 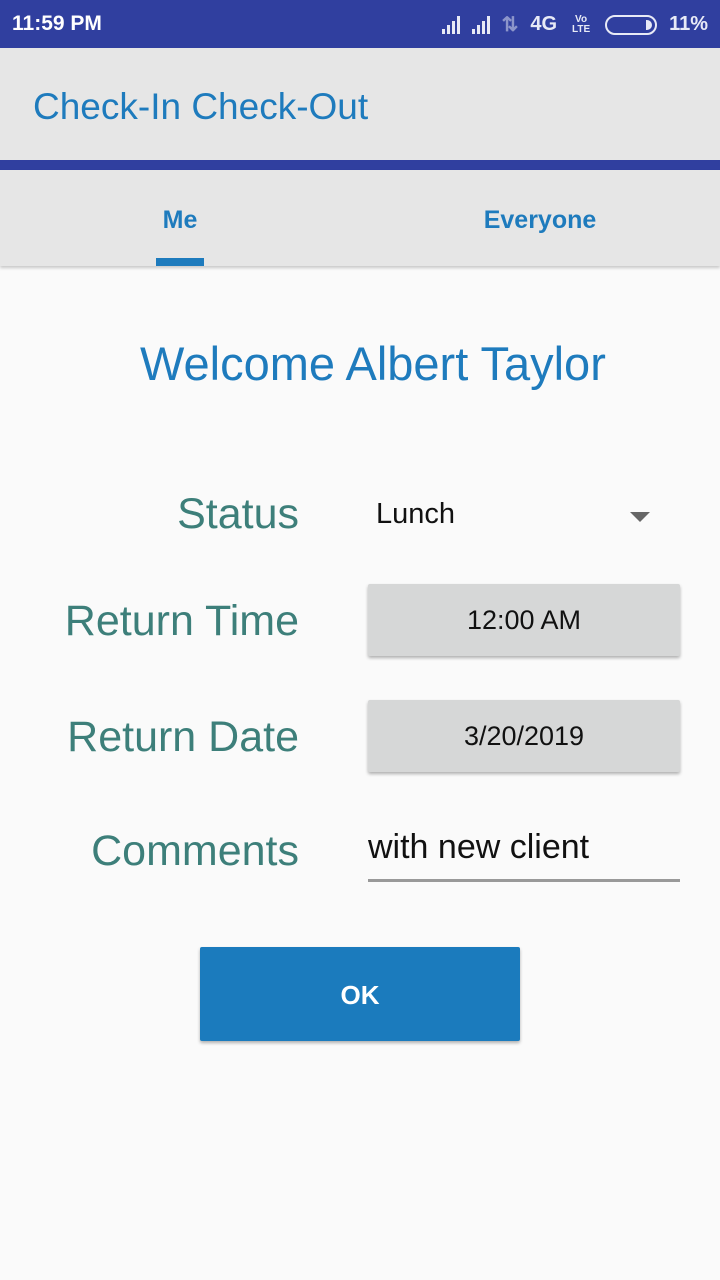 What do you see at coordinates (181, 621) in the screenshot?
I see `return-time-label: Return Time` at bounding box center [181, 621].